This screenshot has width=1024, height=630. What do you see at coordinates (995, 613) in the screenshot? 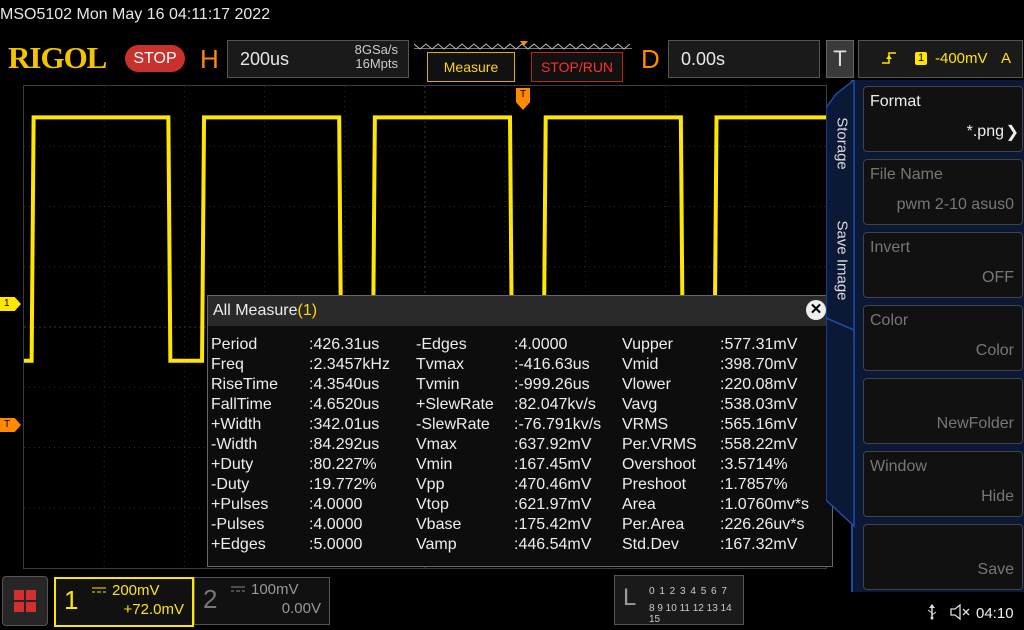
I see `system-clock: 04:10` at bounding box center [995, 613].